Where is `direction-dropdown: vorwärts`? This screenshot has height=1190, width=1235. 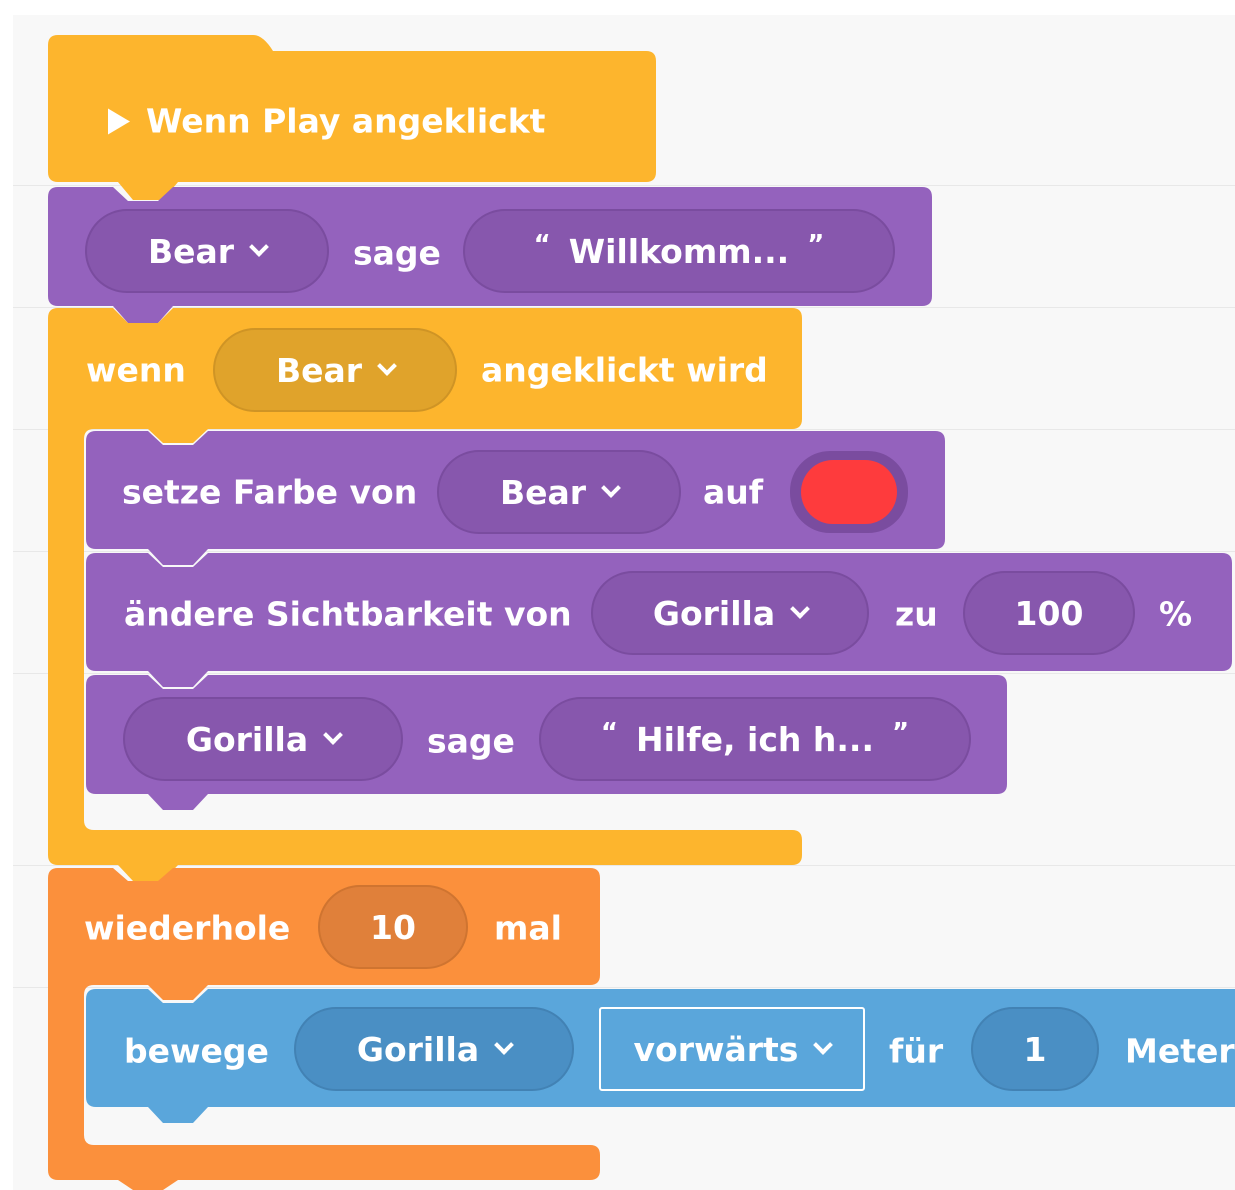 direction-dropdown: vorwärts is located at coordinates (732, 1049).